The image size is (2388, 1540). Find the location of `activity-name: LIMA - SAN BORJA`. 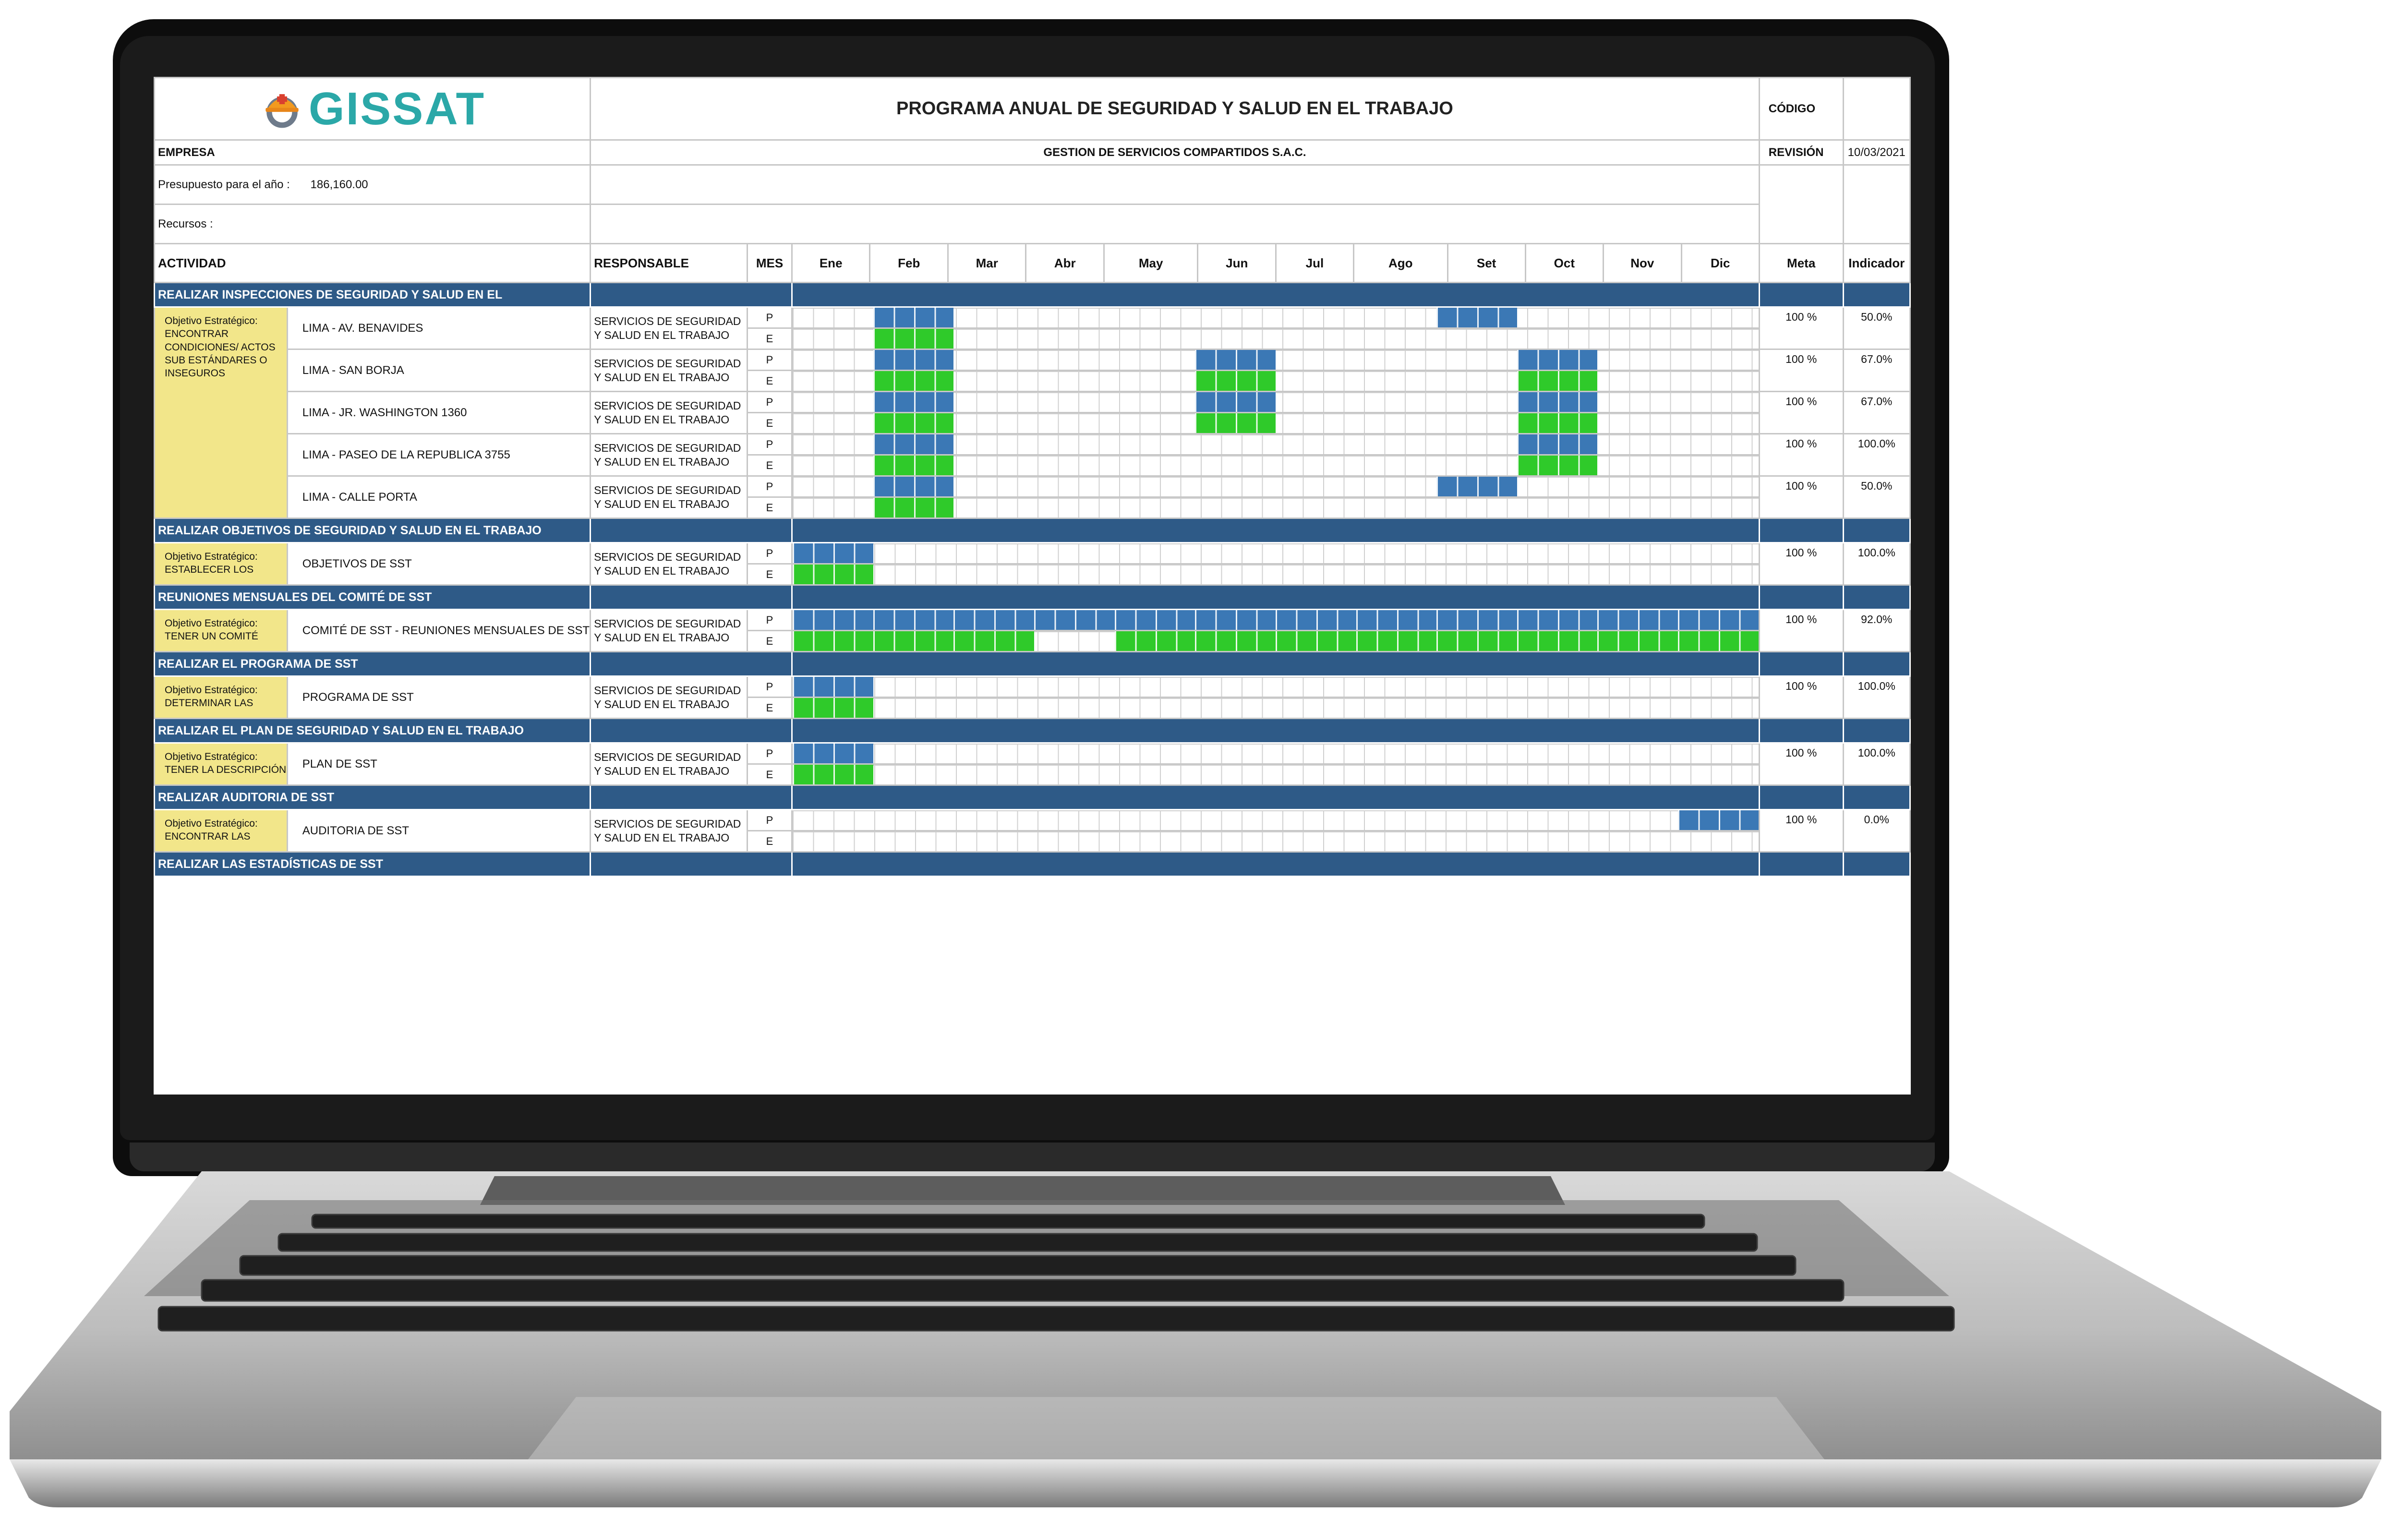

activity-name: LIMA - SAN BORJA is located at coordinates (438, 371).